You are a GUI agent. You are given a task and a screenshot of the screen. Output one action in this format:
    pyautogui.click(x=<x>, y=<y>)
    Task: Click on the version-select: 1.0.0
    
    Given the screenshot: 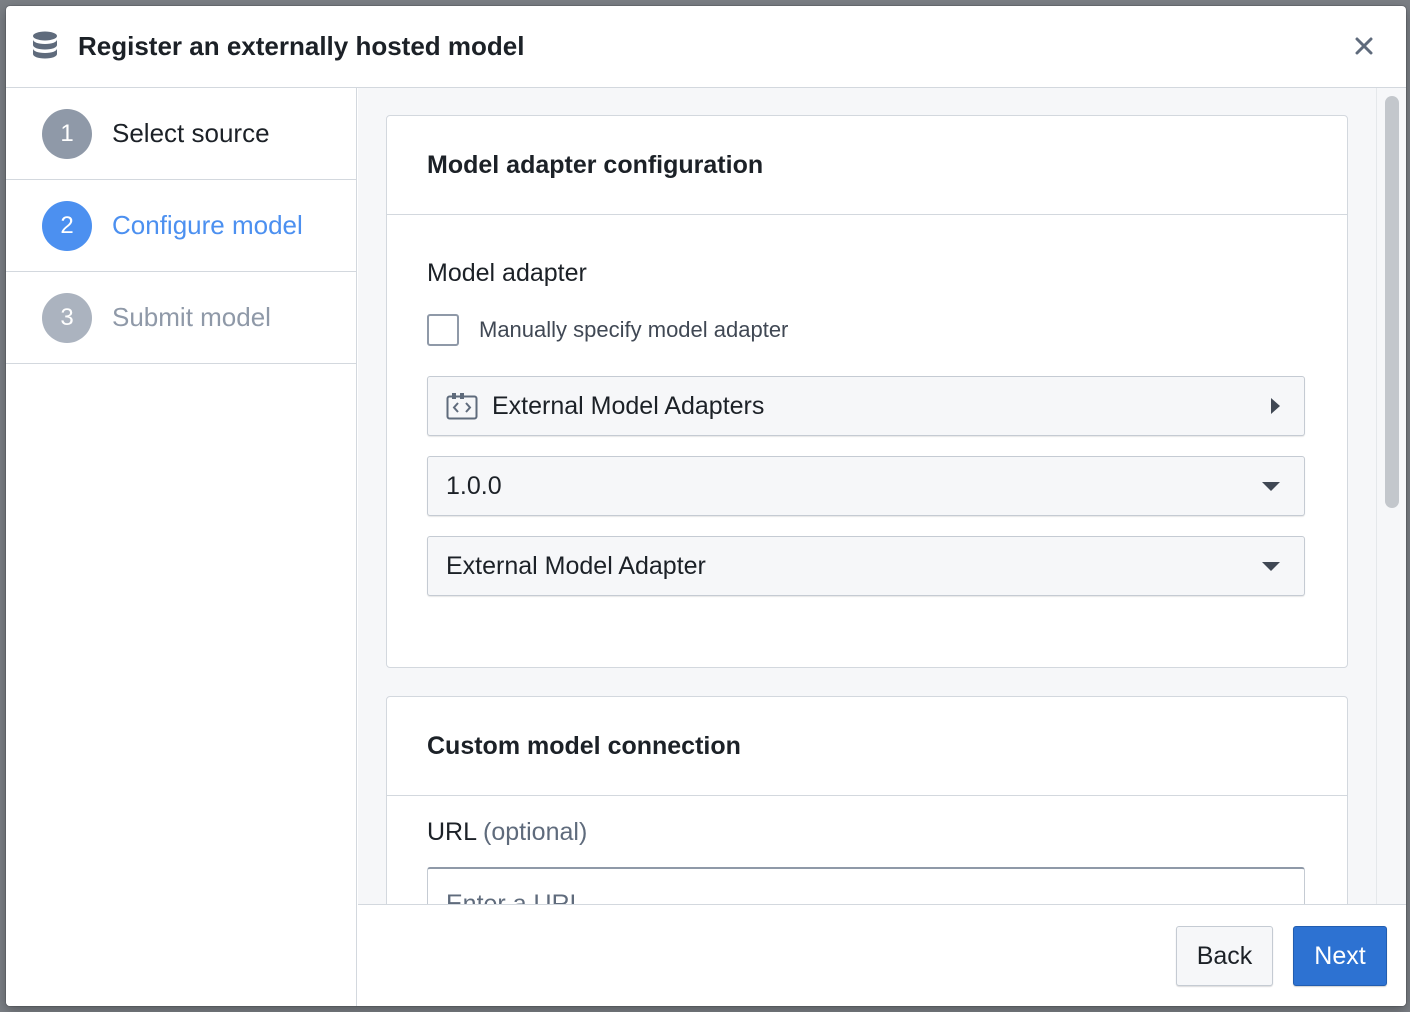 What is the action you would take?
    pyautogui.click(x=866, y=486)
    